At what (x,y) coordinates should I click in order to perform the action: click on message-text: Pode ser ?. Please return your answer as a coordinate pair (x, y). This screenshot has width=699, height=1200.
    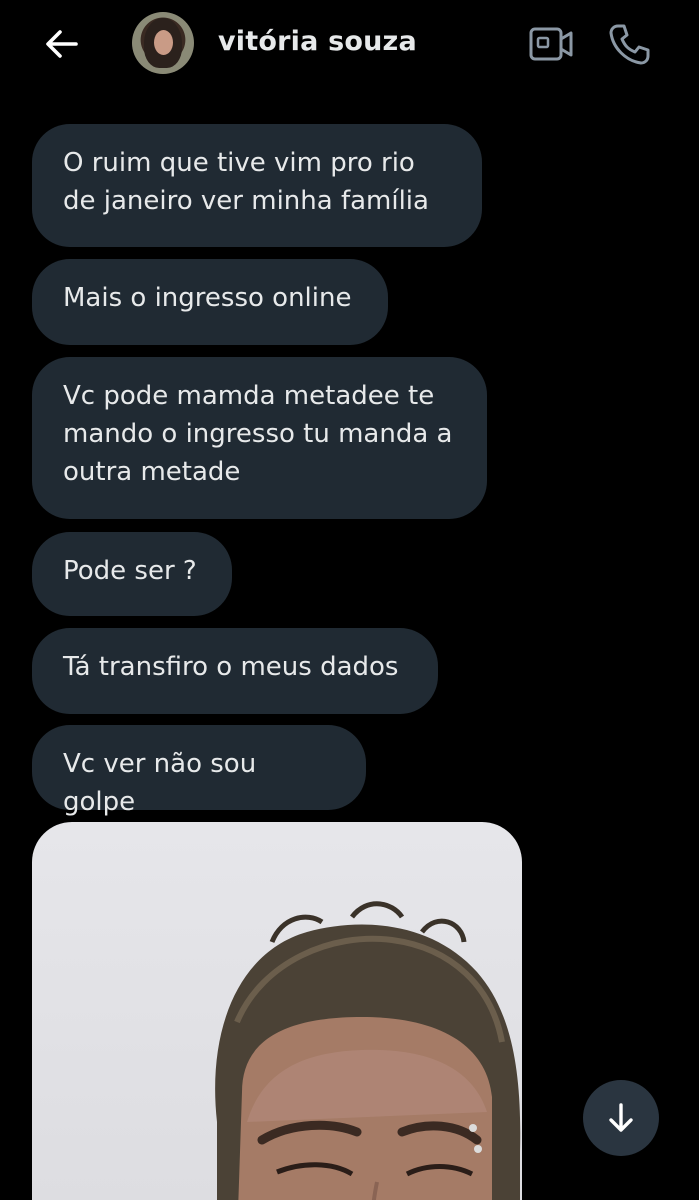
    Looking at the image, I should click on (130, 571).